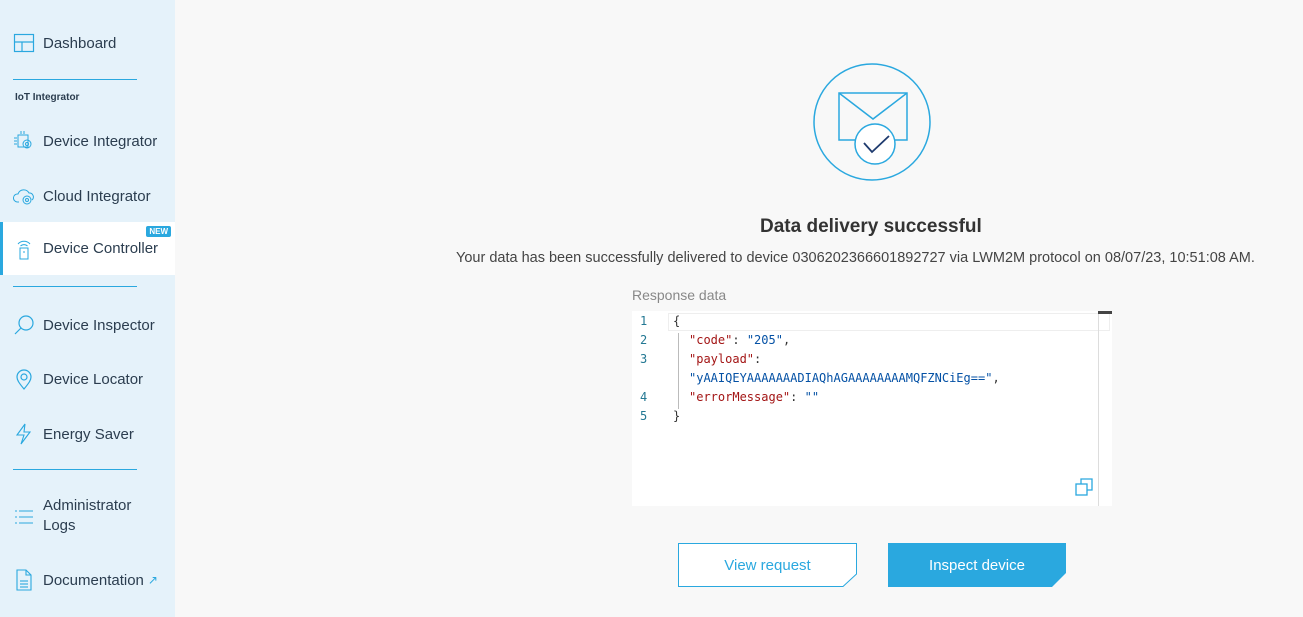 The image size is (1303, 617). Describe the element at coordinates (80, 43) in the screenshot. I see `sidebar-item-label: Dashboard` at that location.